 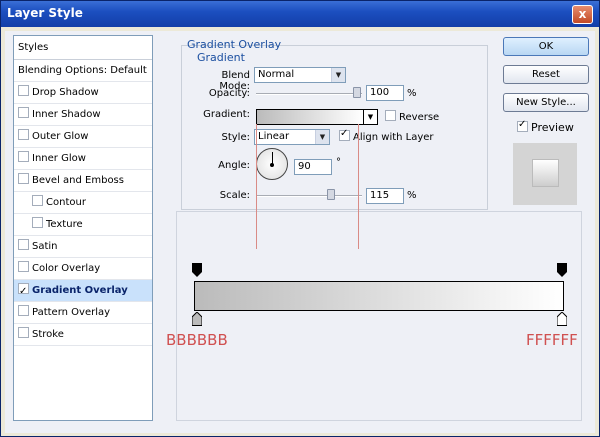 I want to click on guide-line-right, so click(x=358, y=186).